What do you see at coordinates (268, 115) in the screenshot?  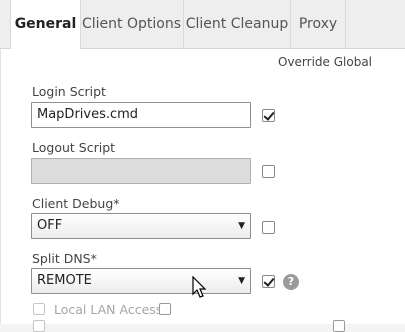 I see `login-script-override-checkbox` at bounding box center [268, 115].